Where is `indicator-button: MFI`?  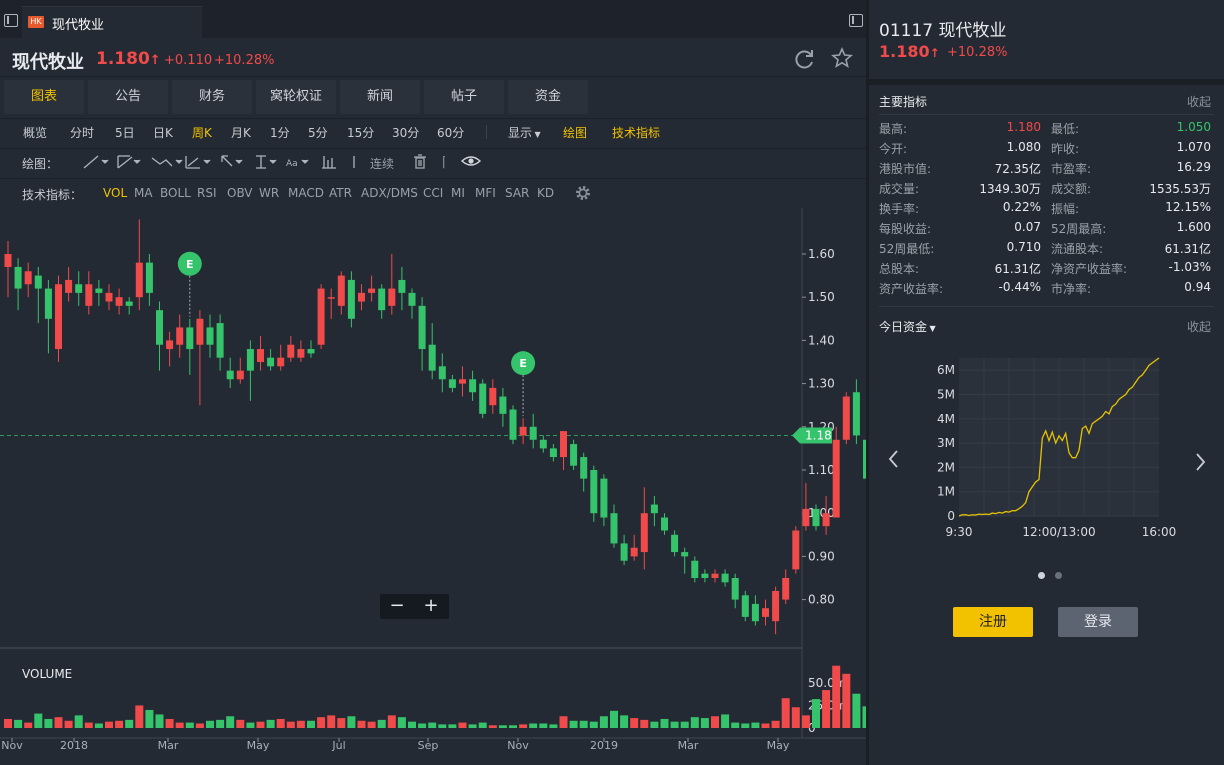 indicator-button: MFI is located at coordinates (485, 193).